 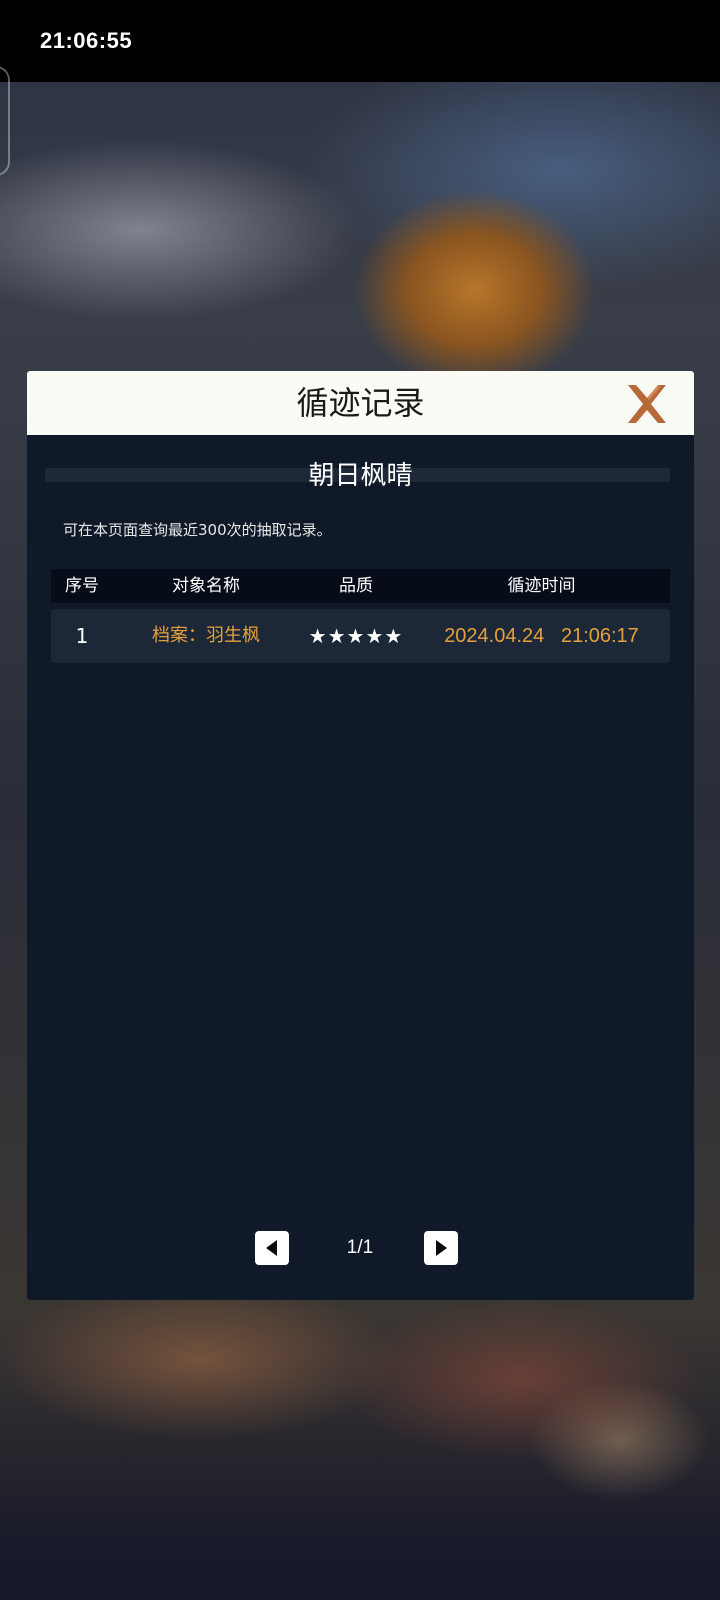 What do you see at coordinates (356, 586) in the screenshot?
I see `header-quality: 品质` at bounding box center [356, 586].